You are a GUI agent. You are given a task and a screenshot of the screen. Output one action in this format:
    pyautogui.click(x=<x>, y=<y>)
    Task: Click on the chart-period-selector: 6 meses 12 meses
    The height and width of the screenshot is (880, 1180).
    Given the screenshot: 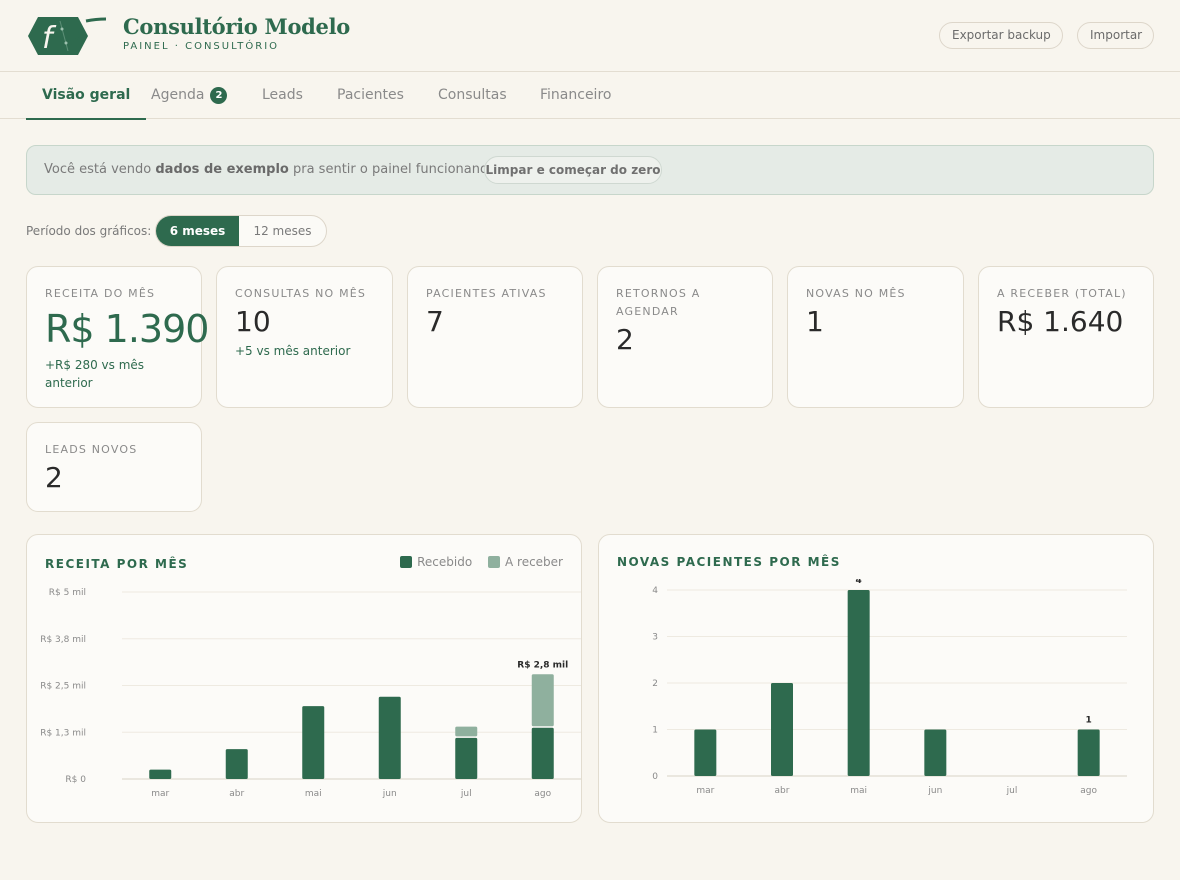 What is the action you would take?
    pyautogui.click(x=241, y=231)
    